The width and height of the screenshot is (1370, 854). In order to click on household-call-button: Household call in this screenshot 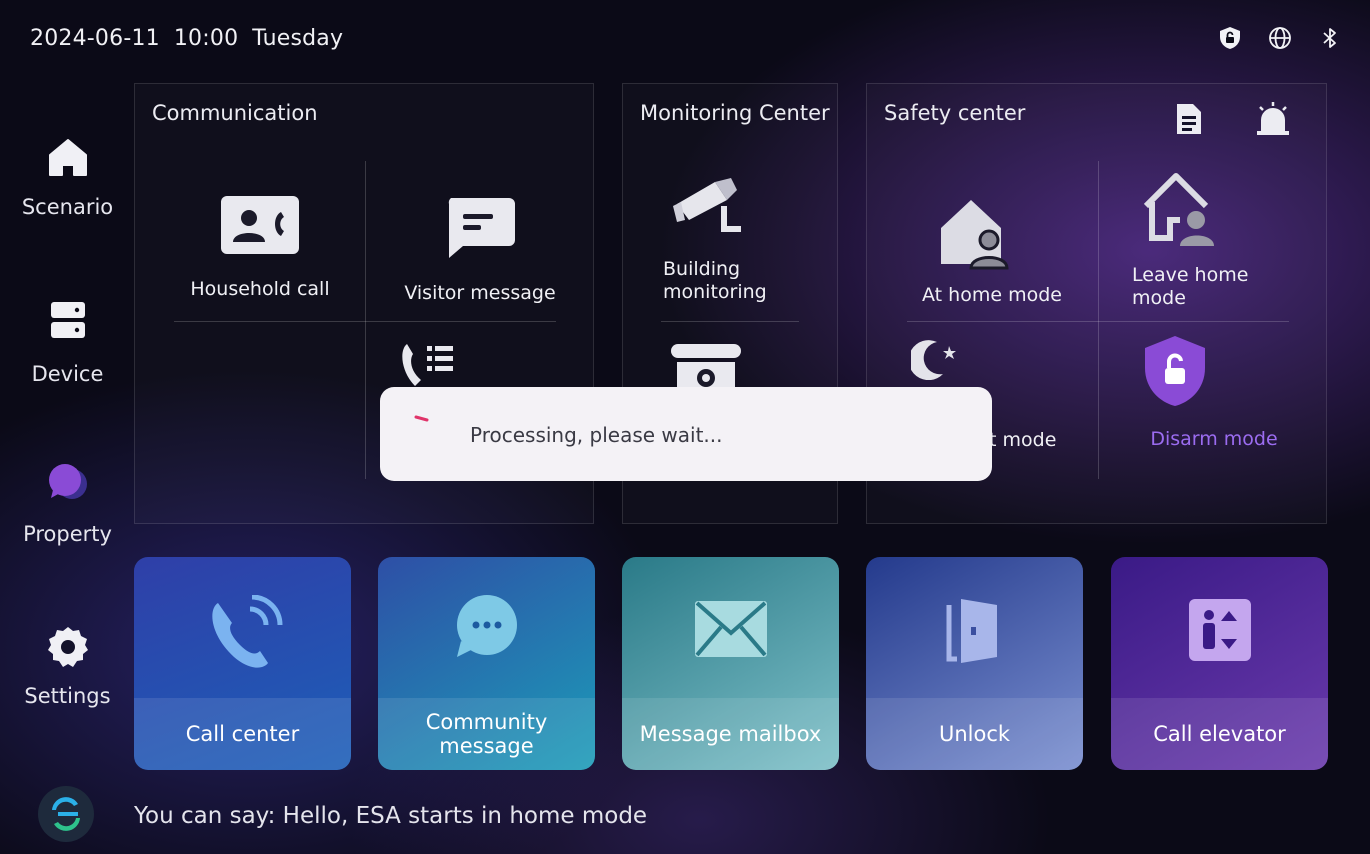, I will do `click(260, 247)`.